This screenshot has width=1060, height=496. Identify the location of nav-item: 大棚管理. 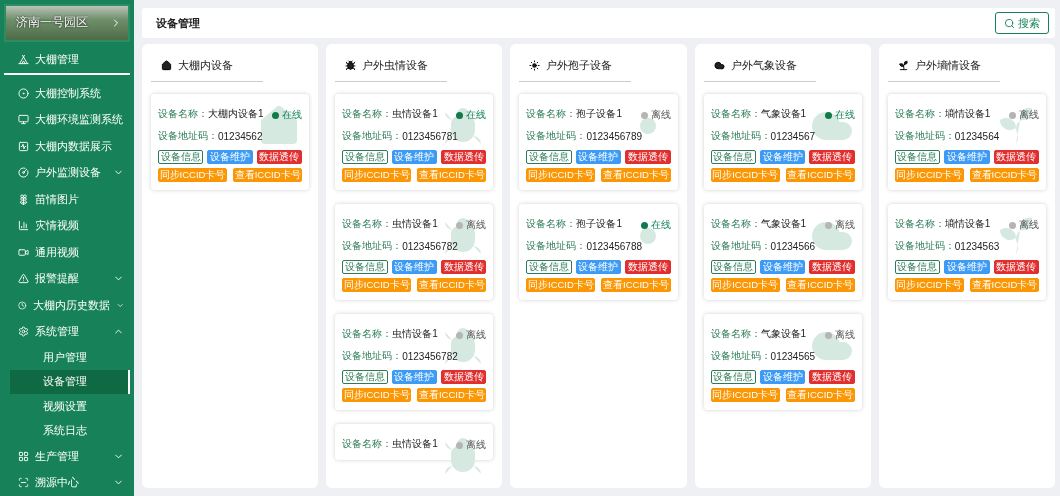
(67, 60).